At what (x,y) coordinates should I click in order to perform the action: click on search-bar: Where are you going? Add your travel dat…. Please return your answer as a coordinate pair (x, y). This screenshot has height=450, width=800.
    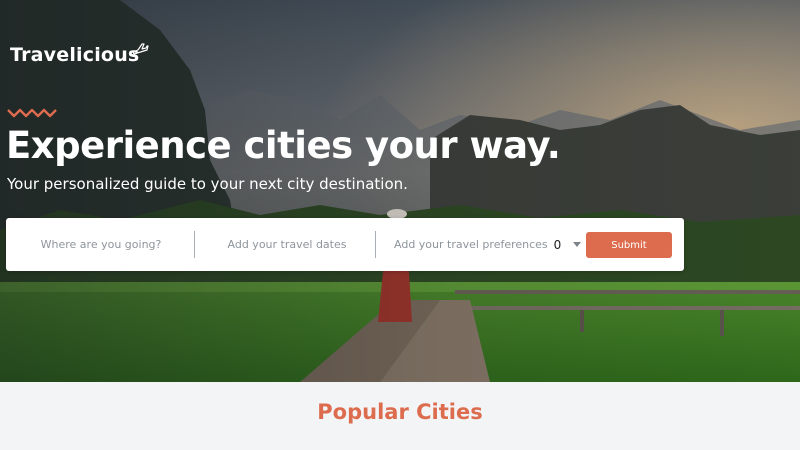
    Looking at the image, I should click on (345, 244).